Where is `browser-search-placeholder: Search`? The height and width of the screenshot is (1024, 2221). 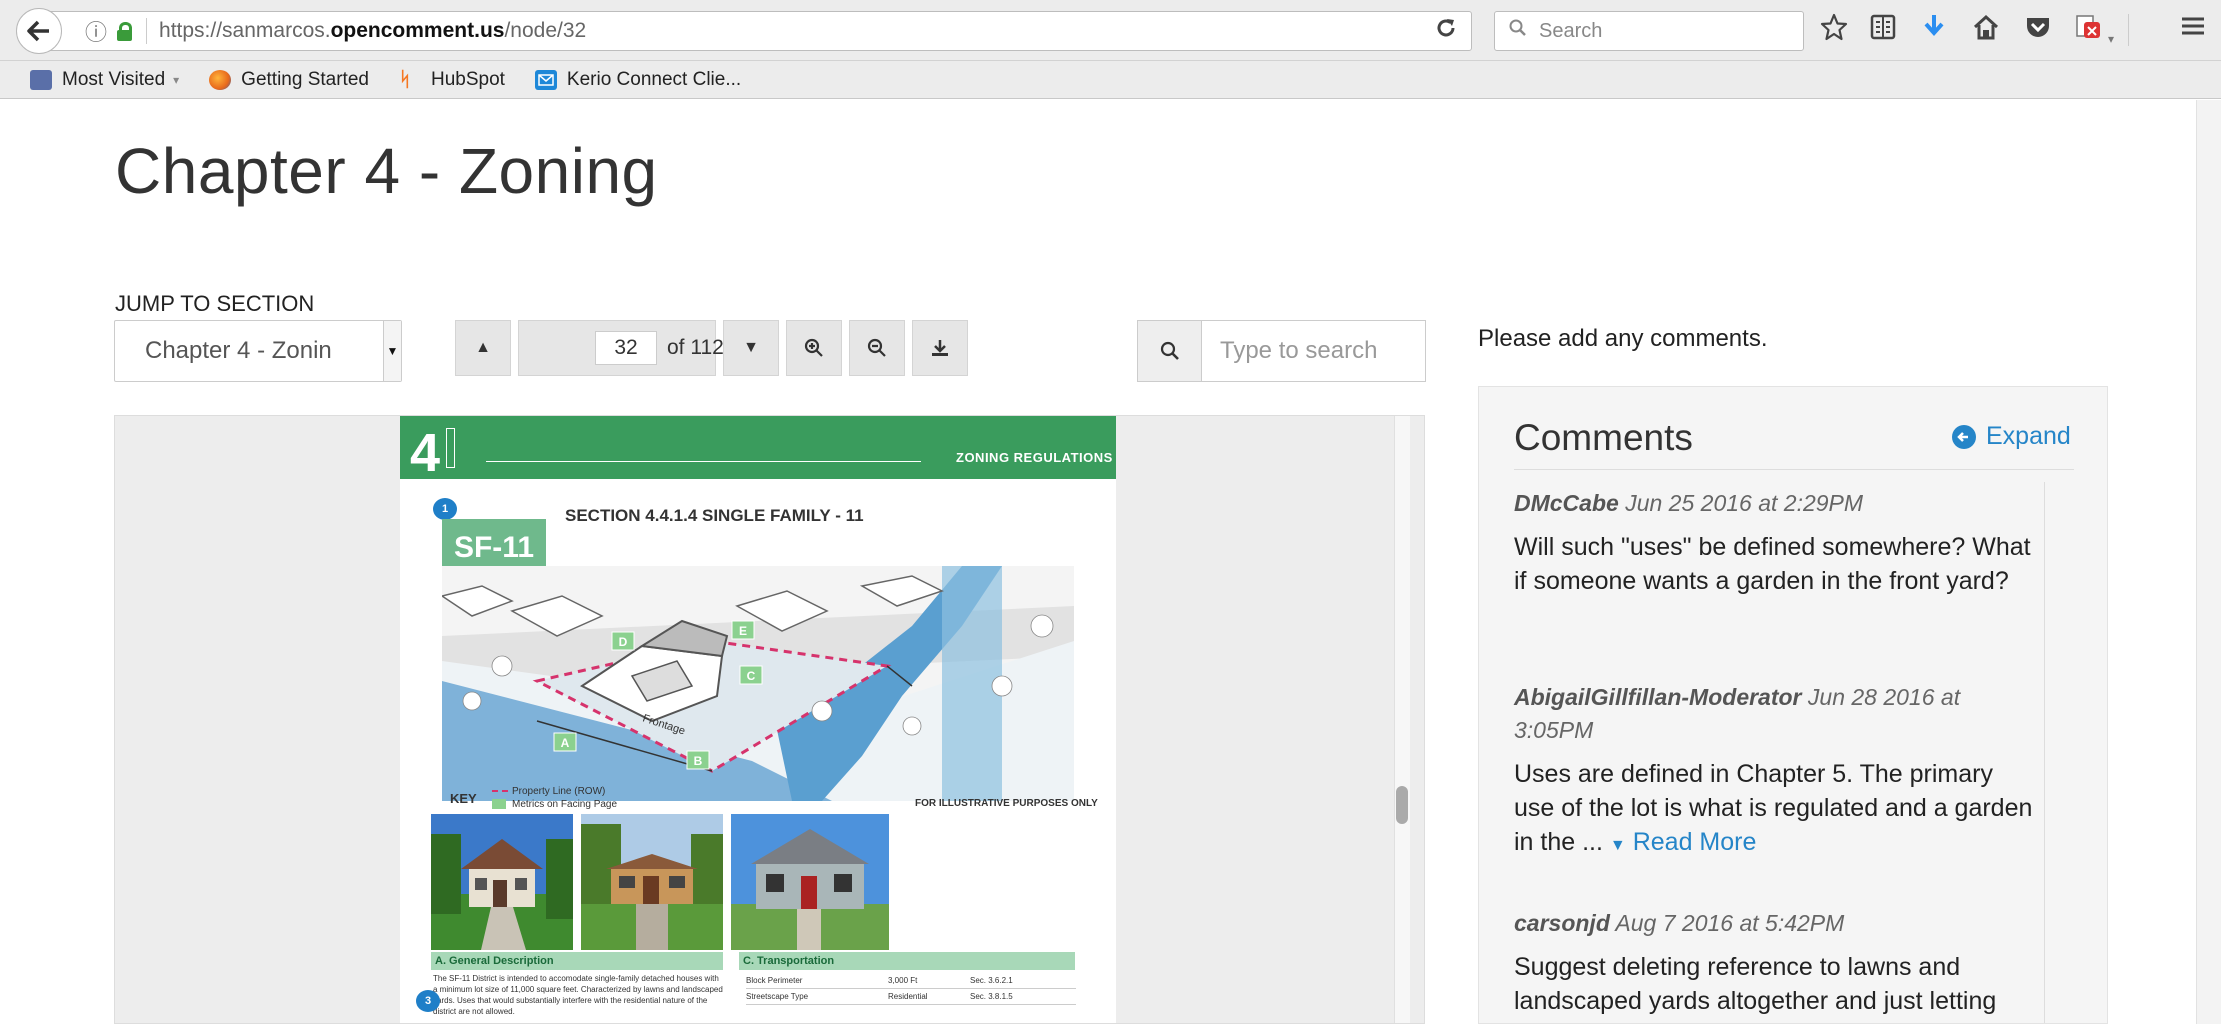 browser-search-placeholder: Search is located at coordinates (1571, 30).